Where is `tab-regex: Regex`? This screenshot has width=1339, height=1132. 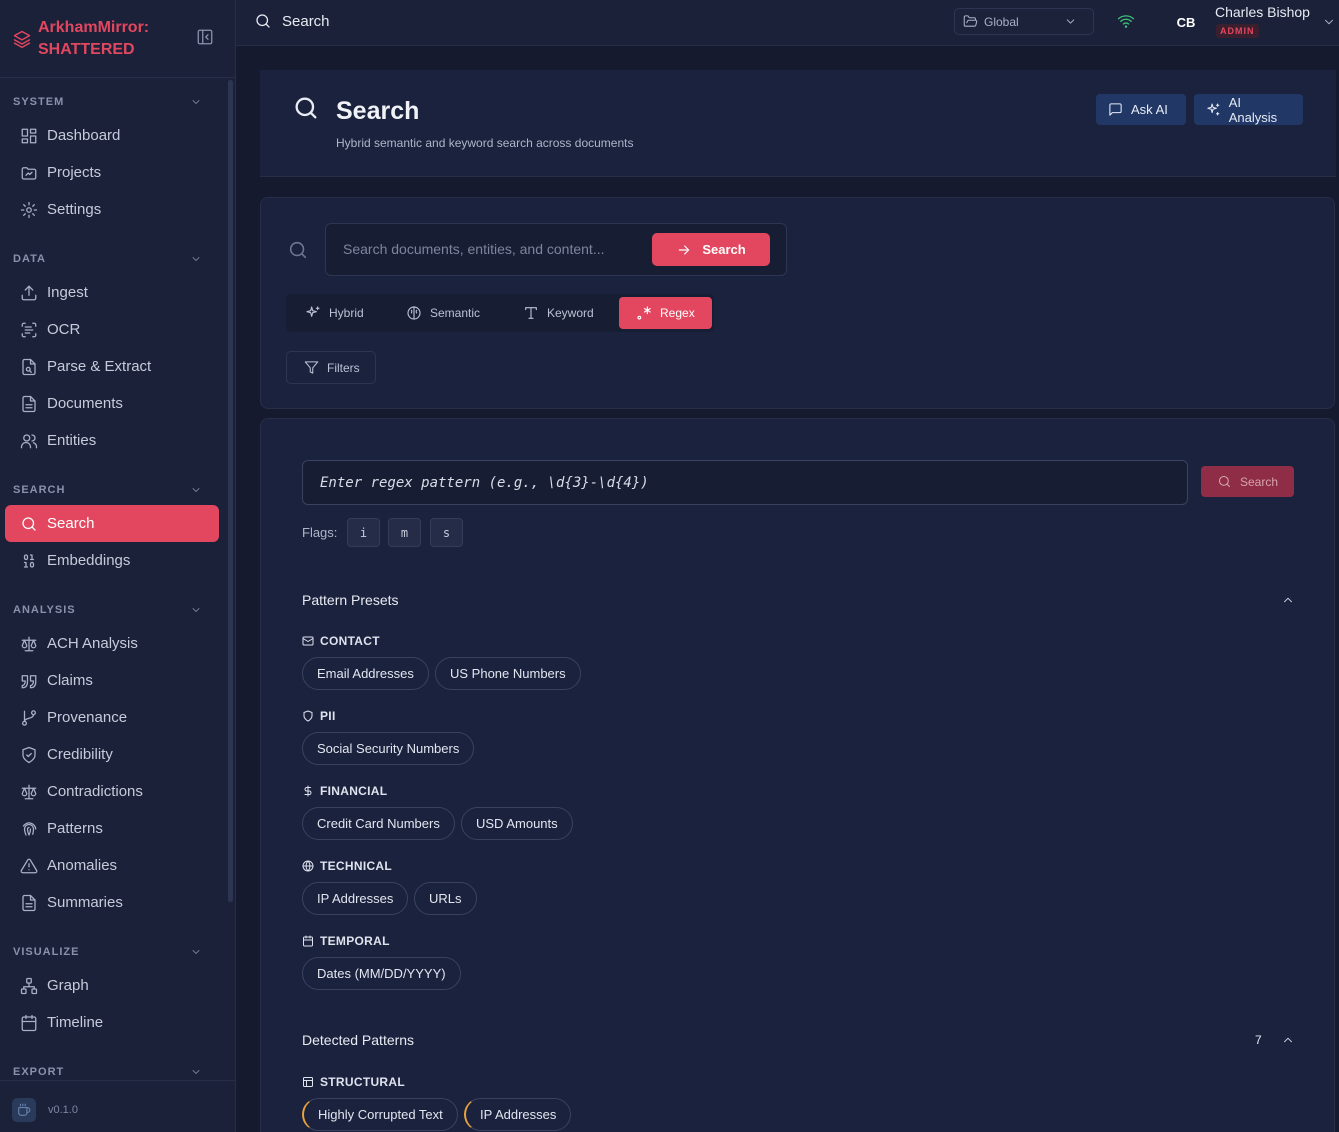 tab-regex: Regex is located at coordinates (665, 313).